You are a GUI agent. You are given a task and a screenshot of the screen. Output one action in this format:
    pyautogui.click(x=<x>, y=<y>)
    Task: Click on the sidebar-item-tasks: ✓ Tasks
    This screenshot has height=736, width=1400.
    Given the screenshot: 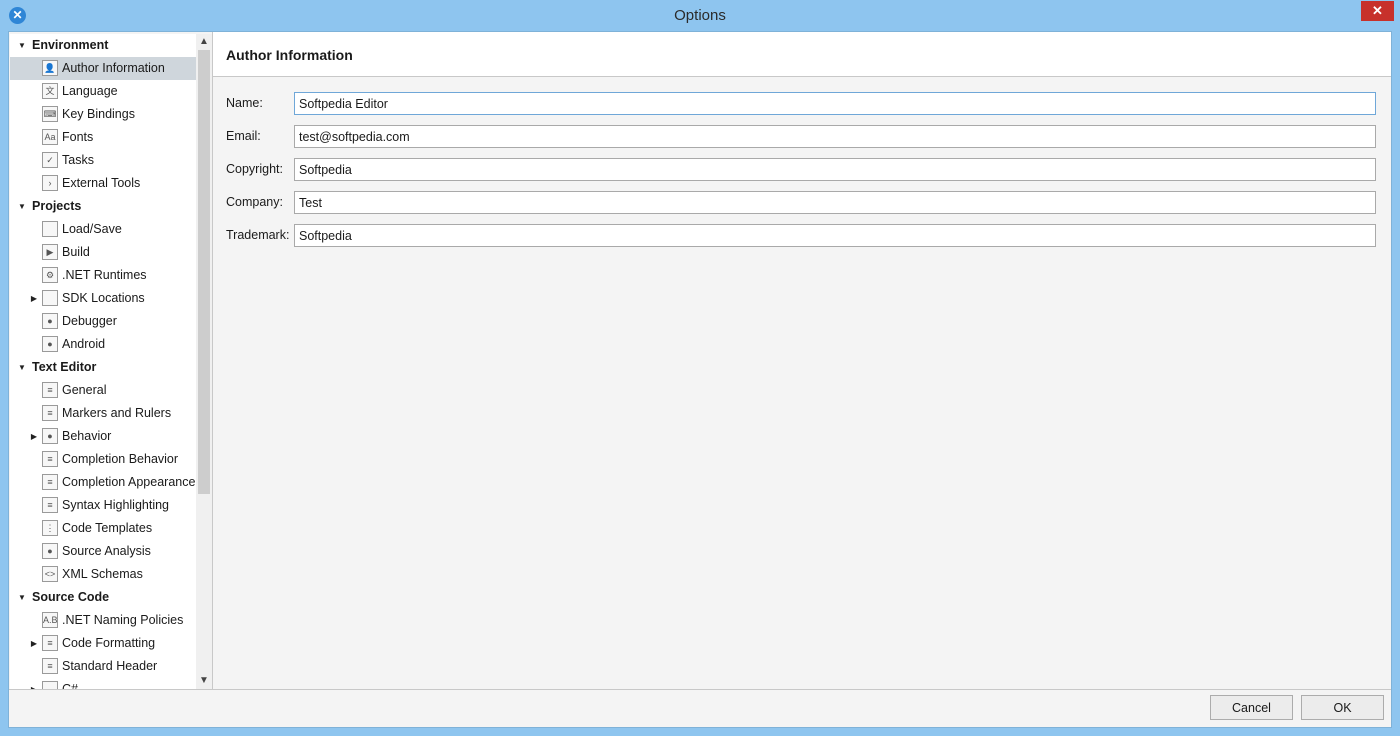 What is the action you would take?
    pyautogui.click(x=103, y=160)
    